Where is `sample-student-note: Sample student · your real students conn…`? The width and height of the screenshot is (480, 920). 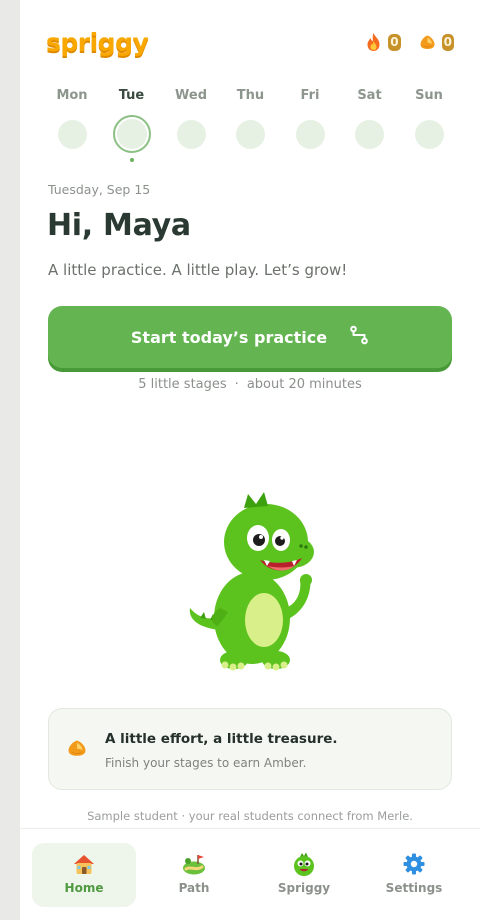
sample-student-note: Sample student · your real students conn… is located at coordinates (250, 816).